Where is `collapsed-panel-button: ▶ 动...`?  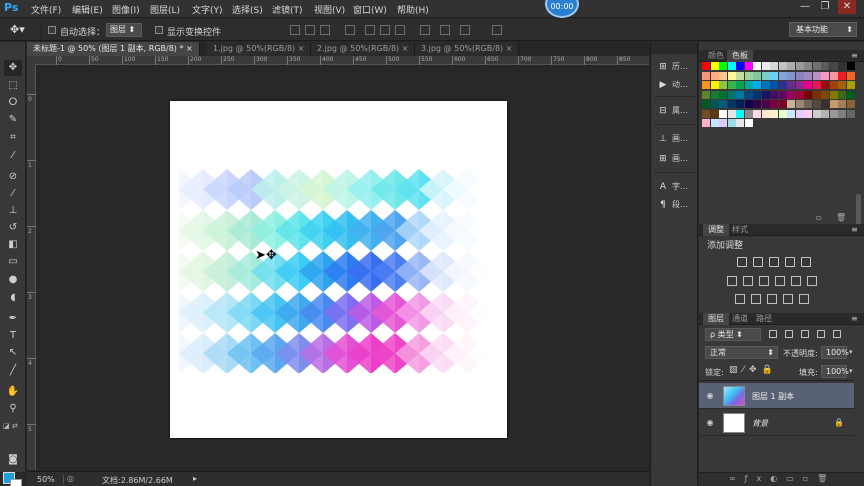
collapsed-panel-button: ▶ 动... is located at coordinates (677, 85).